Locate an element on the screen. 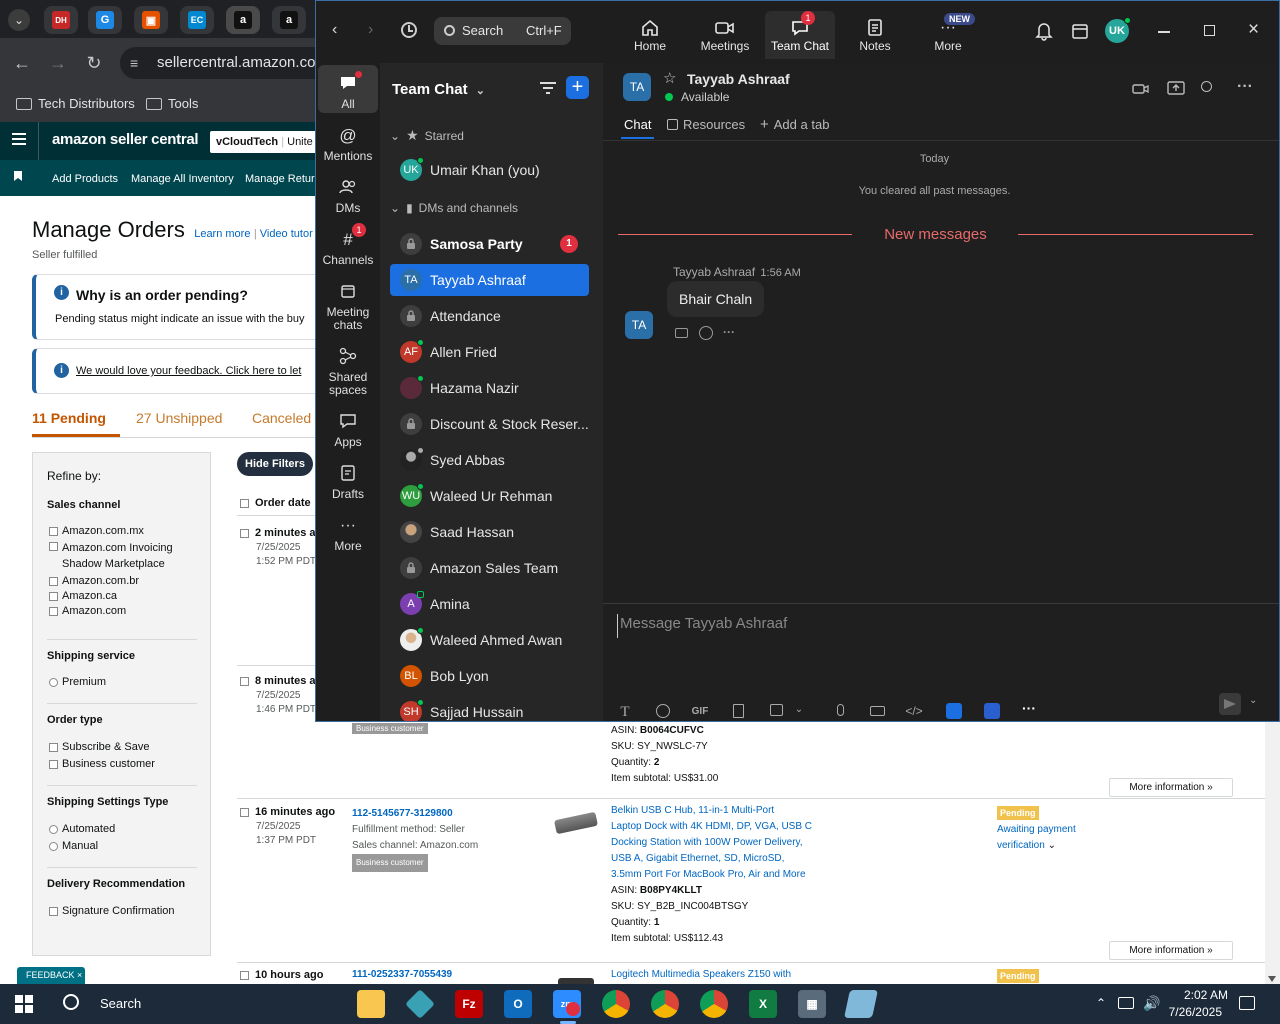  chat-item-waleed-ur-rehman: WU Waleed Ur Rehman is located at coordinates (489, 496).